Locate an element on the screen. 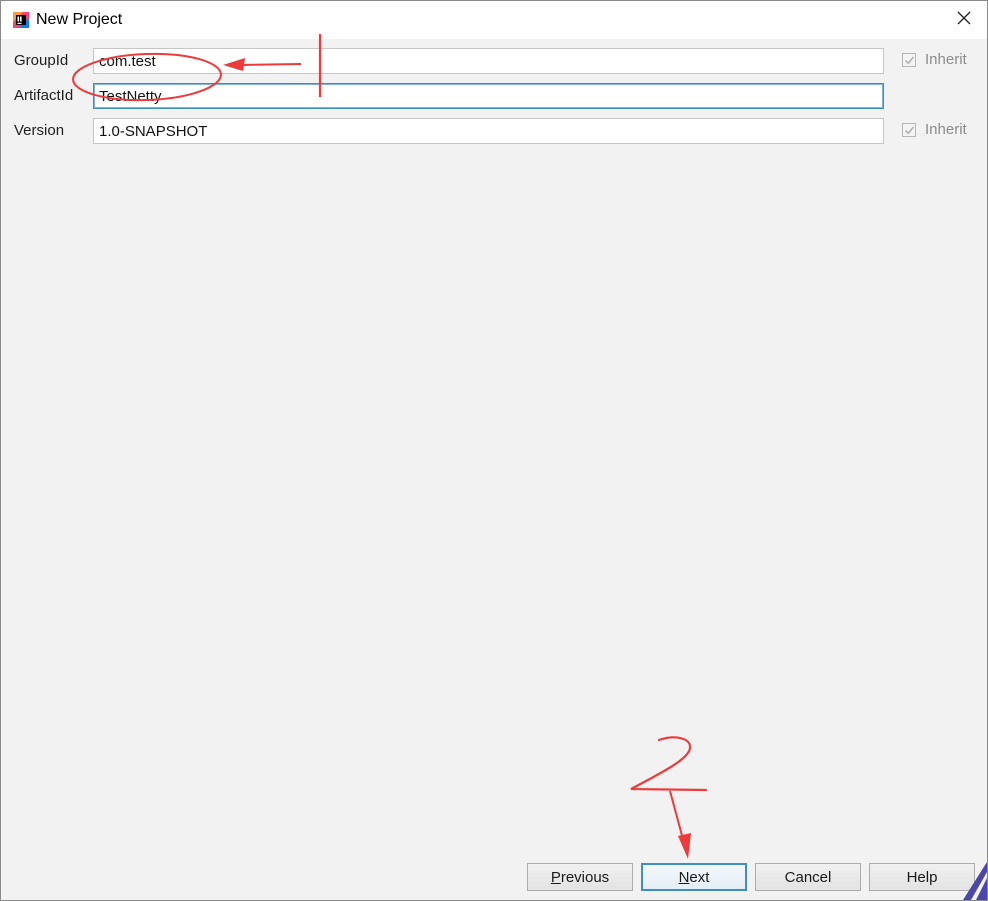 This screenshot has height=901, width=988. artifact-id-field is located at coordinates (488, 96).